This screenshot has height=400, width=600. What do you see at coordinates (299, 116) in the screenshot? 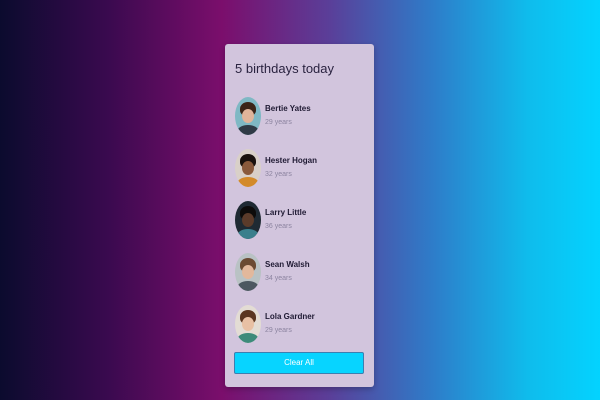
I see `list-item: Bertie Yates 29 years` at bounding box center [299, 116].